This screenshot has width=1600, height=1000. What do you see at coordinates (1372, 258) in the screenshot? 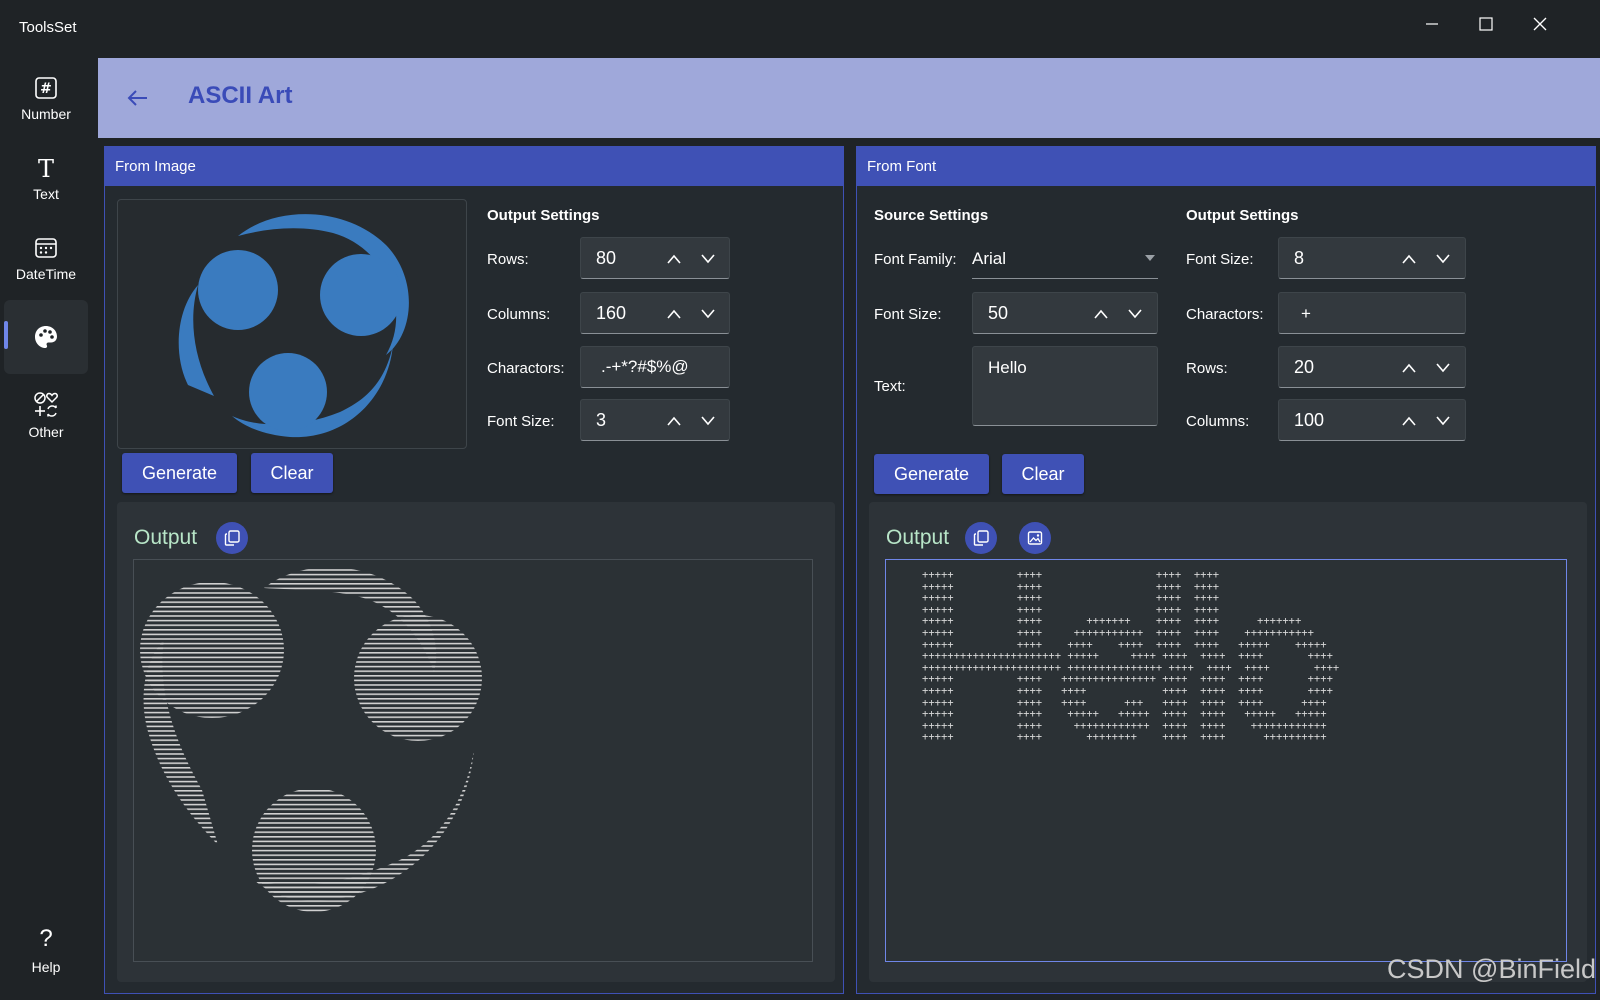
I see `out-font-size-stepper: 8` at bounding box center [1372, 258].